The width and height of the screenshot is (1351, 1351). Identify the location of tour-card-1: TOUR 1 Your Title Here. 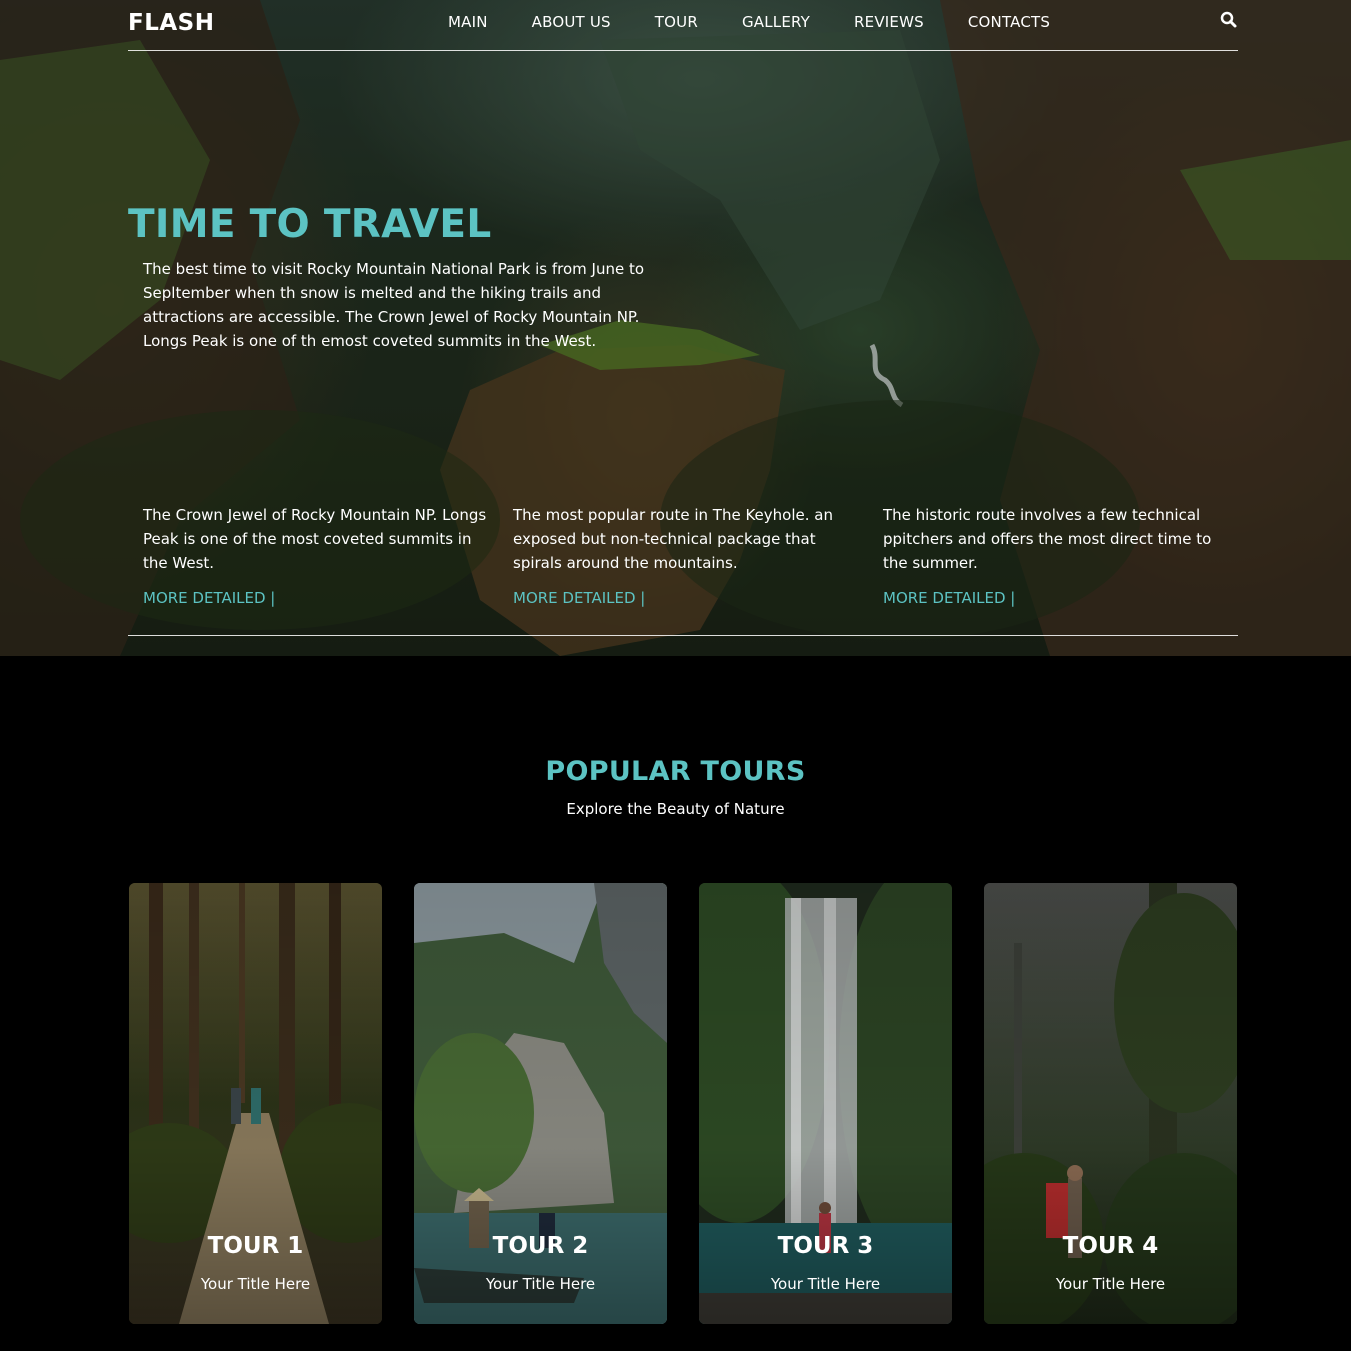
(255, 1103).